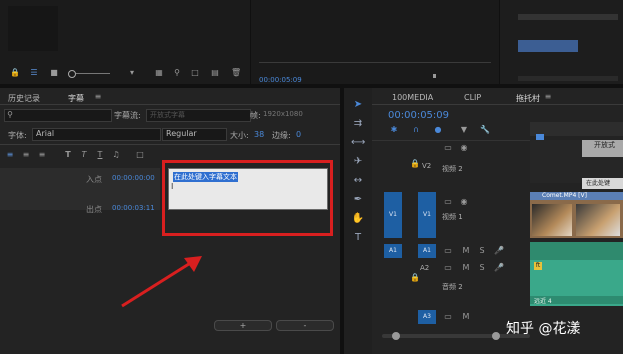  Describe the element at coordinates (548, 46) in the screenshot. I see `overview-clip` at that location.